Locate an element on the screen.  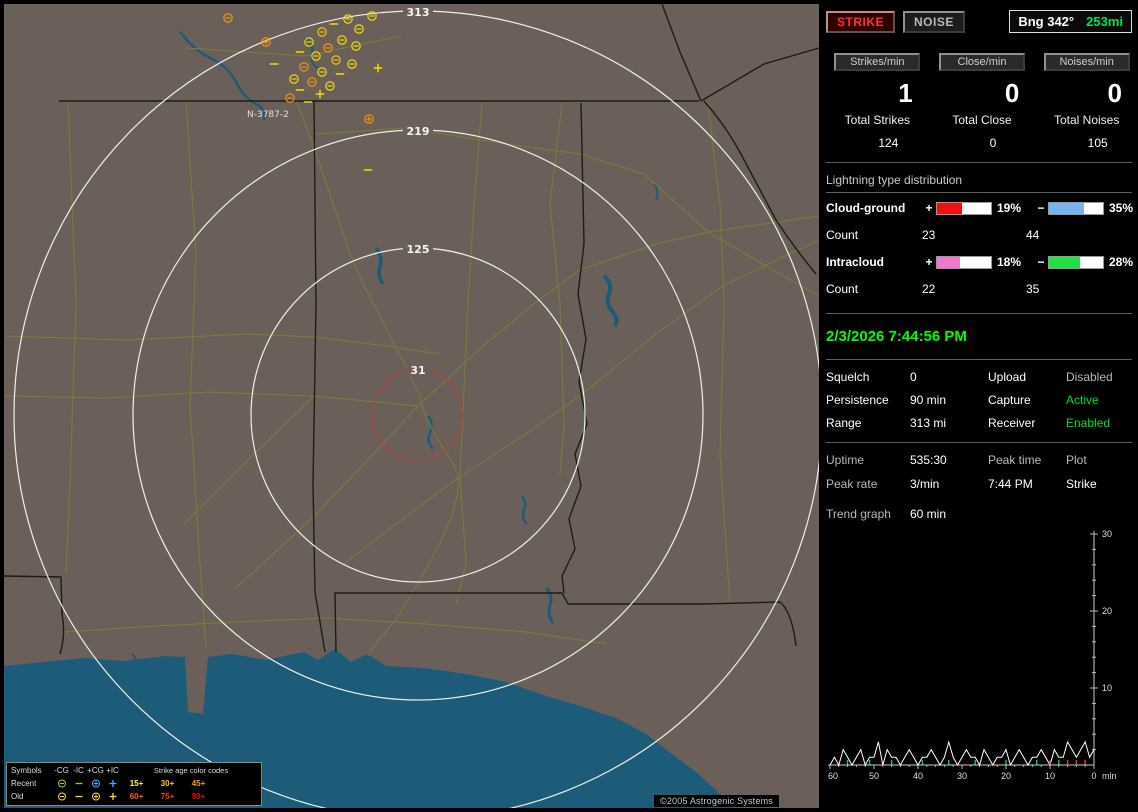
total-close-value: 0 is located at coordinates (993, 143).